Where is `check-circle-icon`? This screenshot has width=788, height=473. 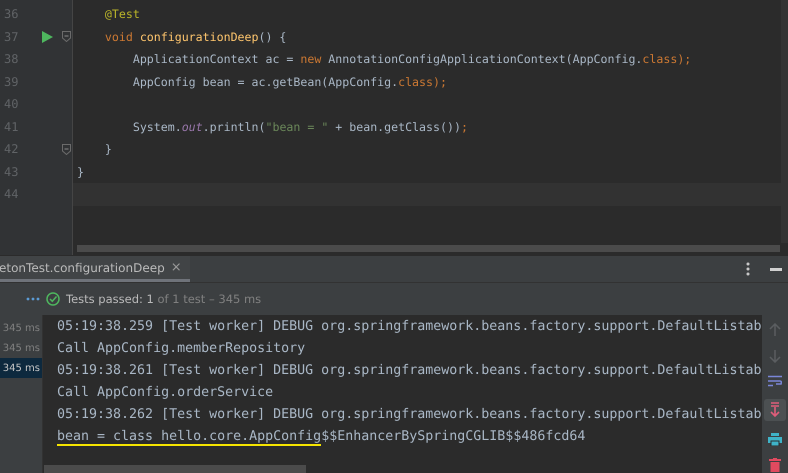 check-circle-icon is located at coordinates (53, 299).